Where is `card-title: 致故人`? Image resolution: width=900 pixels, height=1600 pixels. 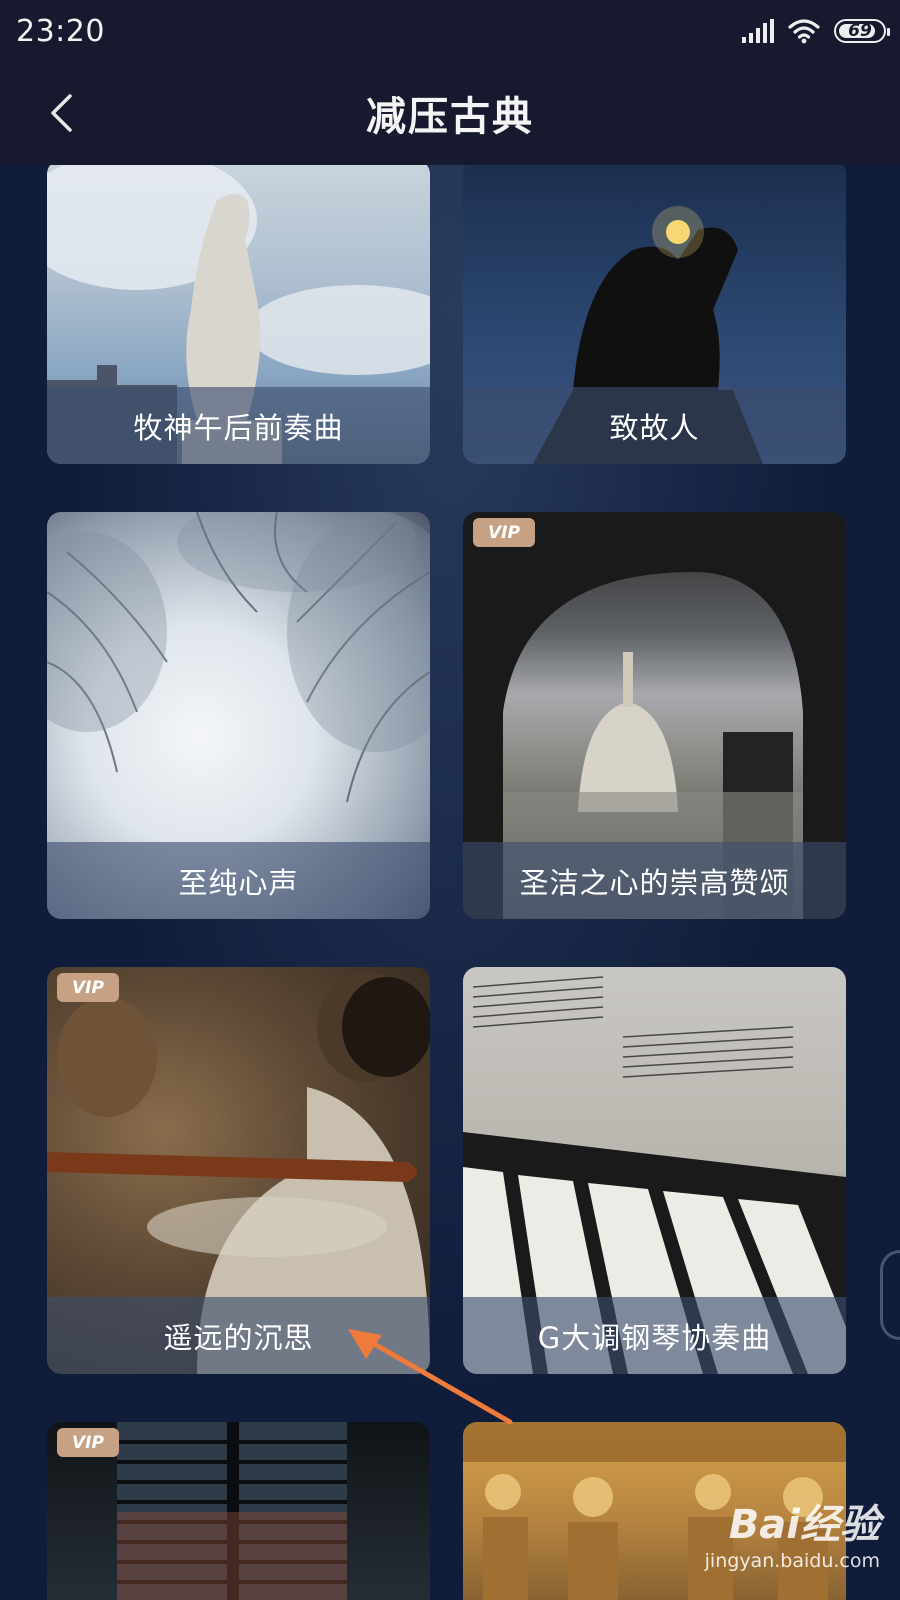
card-title: 致故人 is located at coordinates (654, 425).